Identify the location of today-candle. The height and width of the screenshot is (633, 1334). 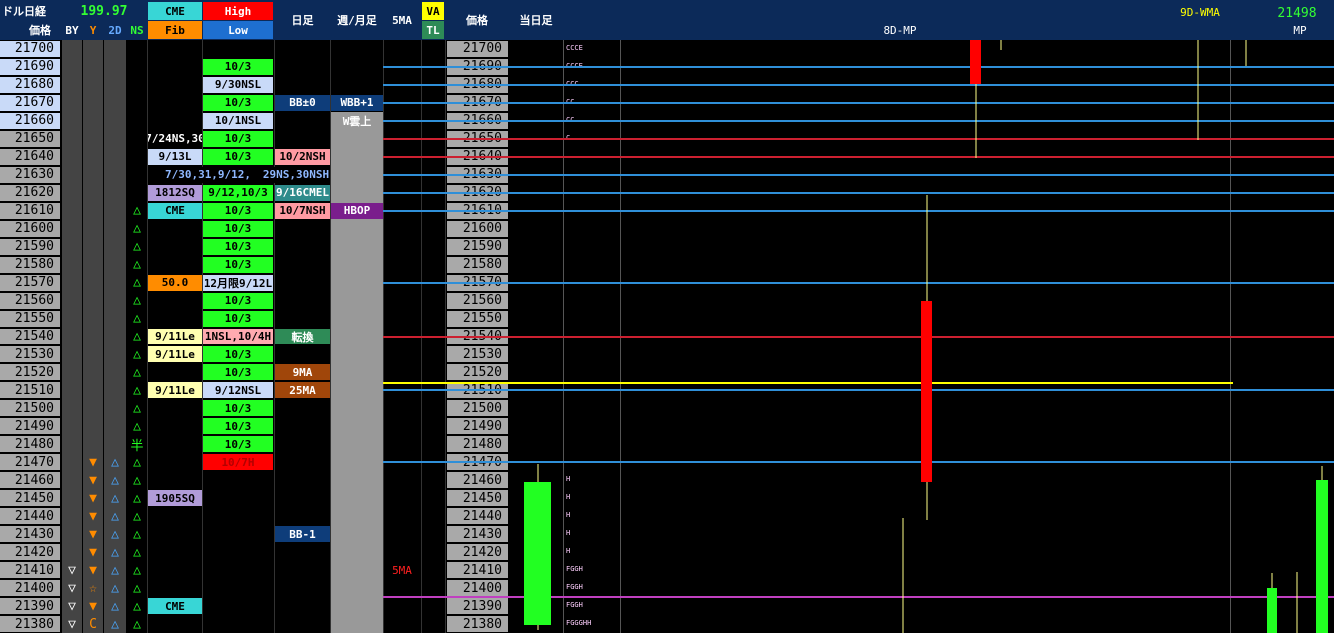
(537, 553).